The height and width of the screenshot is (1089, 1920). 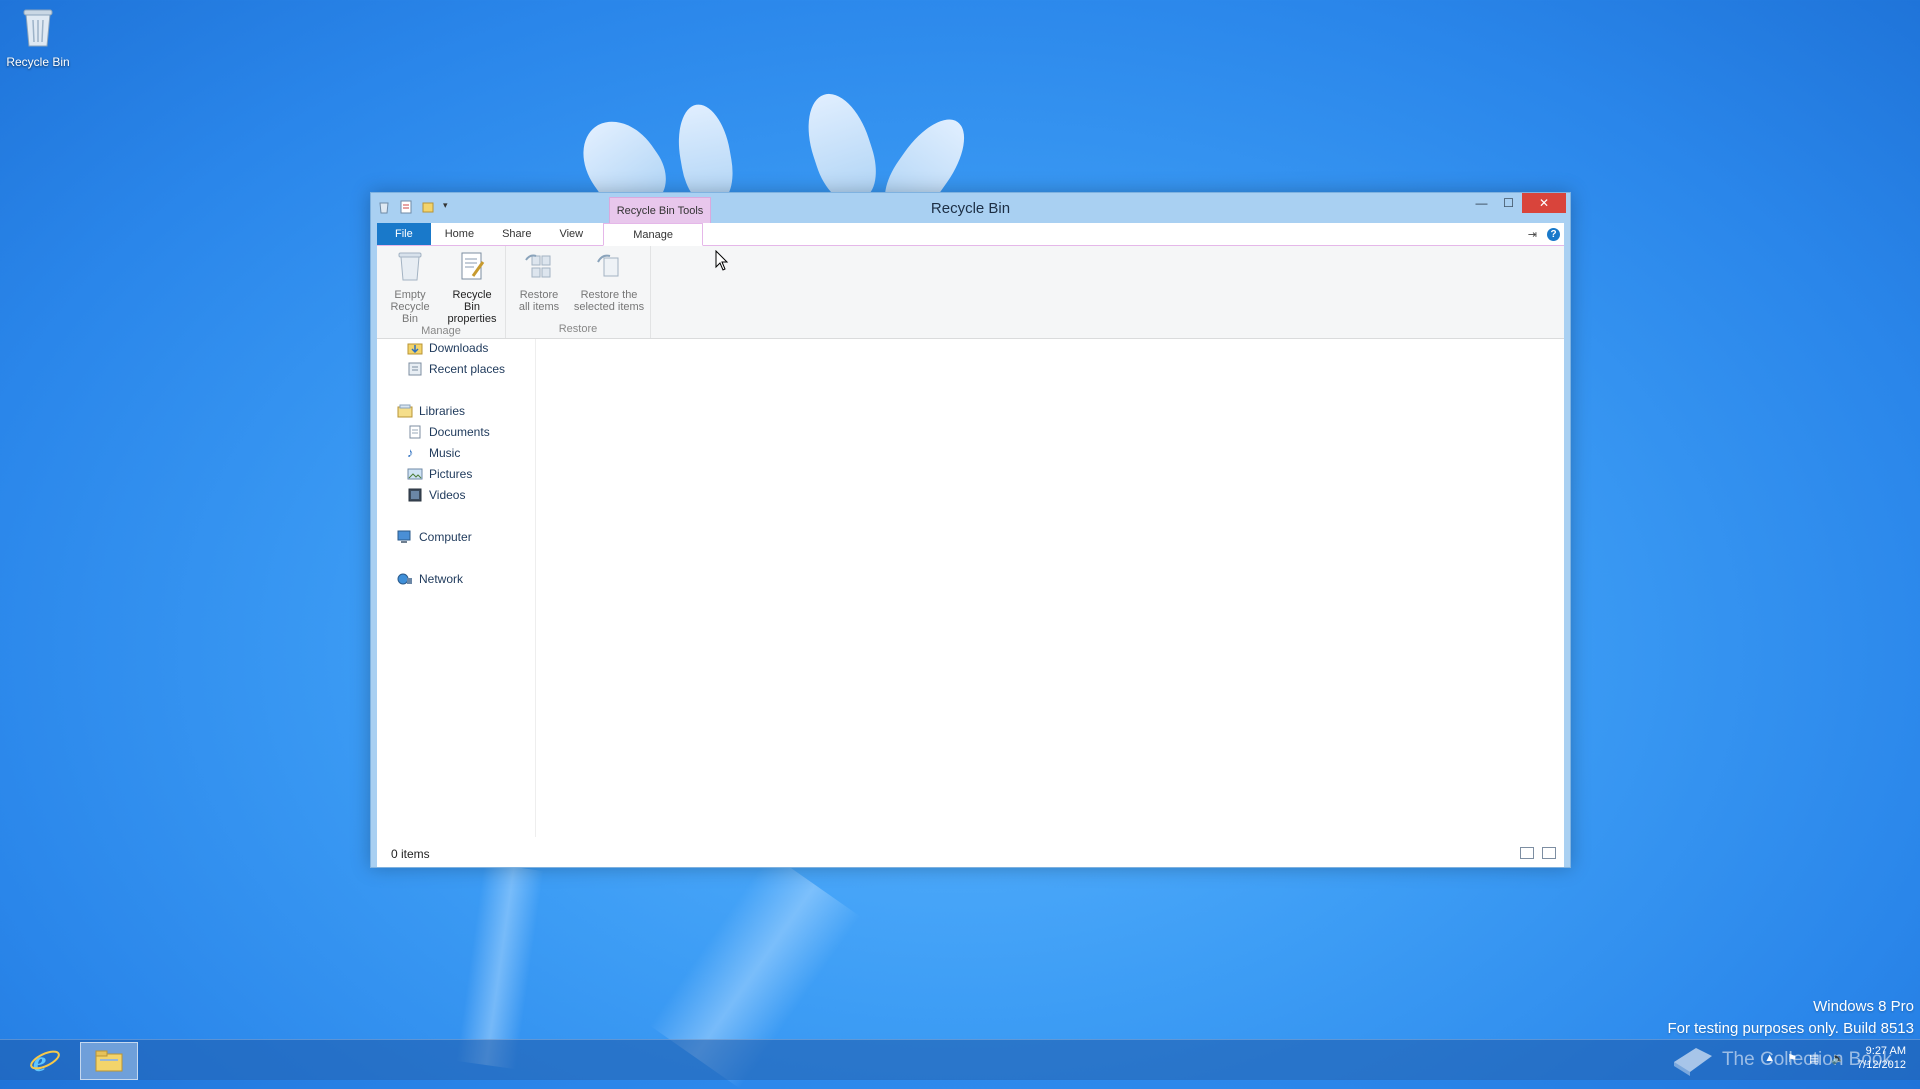 What do you see at coordinates (1881, 1058) in the screenshot?
I see `clock: 9:27 AM 7/12/2012` at bounding box center [1881, 1058].